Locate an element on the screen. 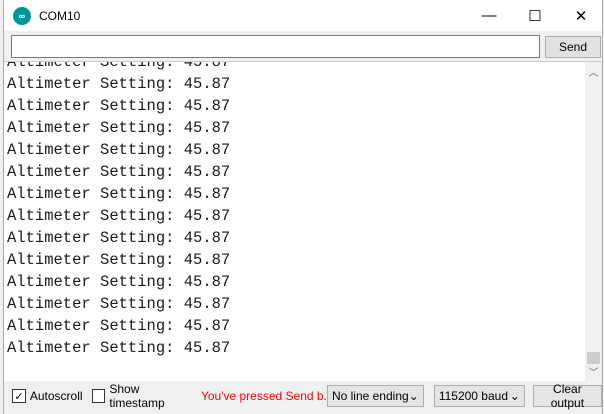 The height and width of the screenshot is (414, 604). maximize-button: ☐ is located at coordinates (535, 15).